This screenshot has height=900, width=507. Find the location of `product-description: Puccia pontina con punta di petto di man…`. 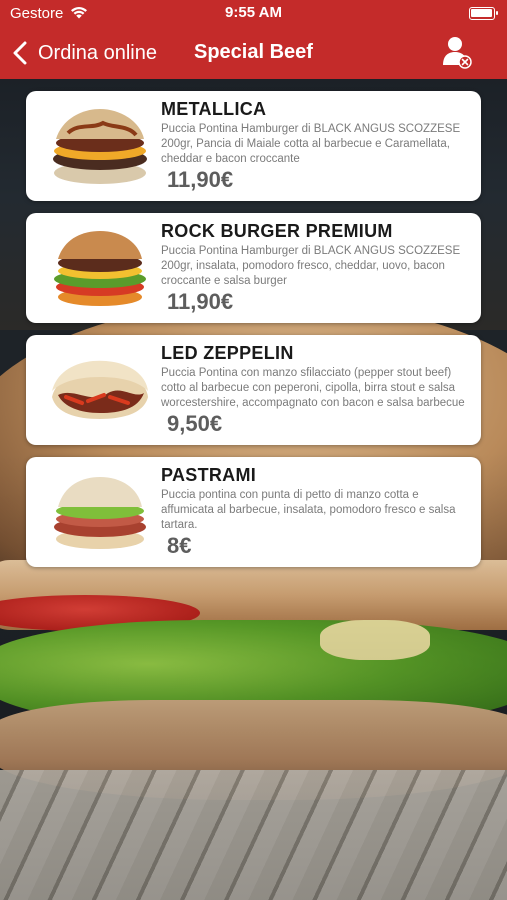

product-description: Puccia pontina con punta di petto di man… is located at coordinates (308, 510).